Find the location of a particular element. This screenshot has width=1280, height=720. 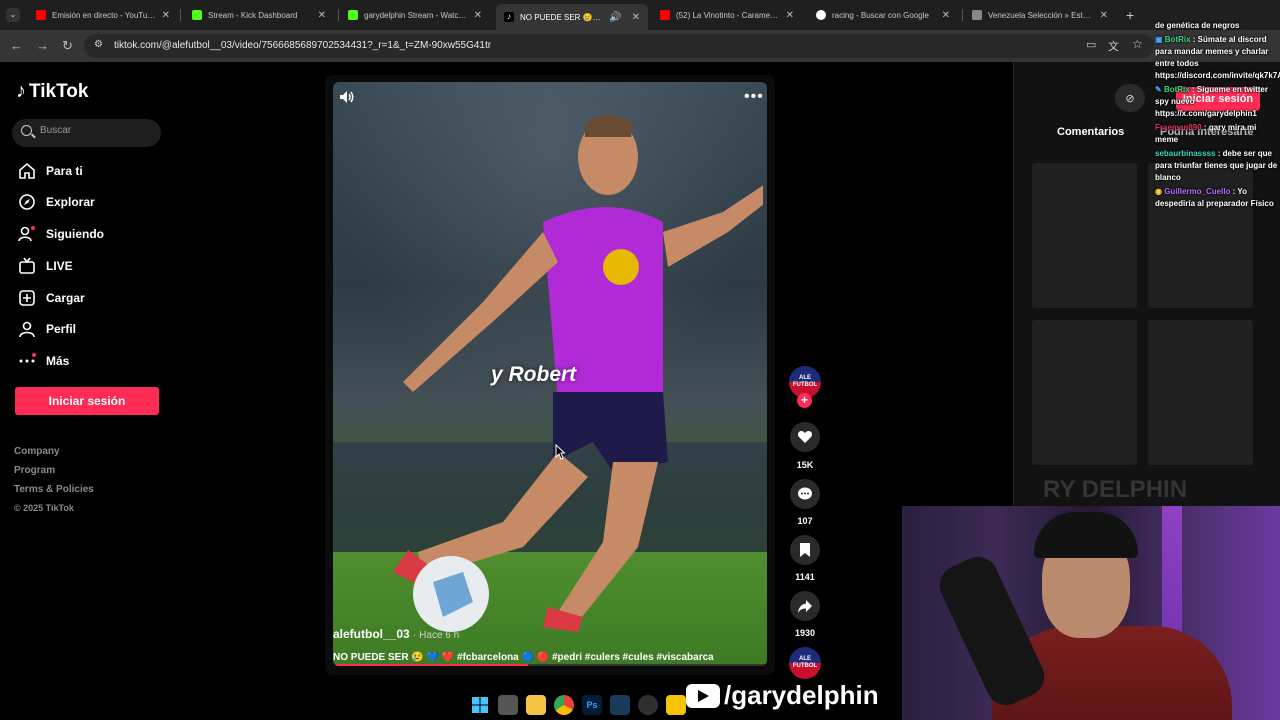

folder-icon is located at coordinates (536, 705).